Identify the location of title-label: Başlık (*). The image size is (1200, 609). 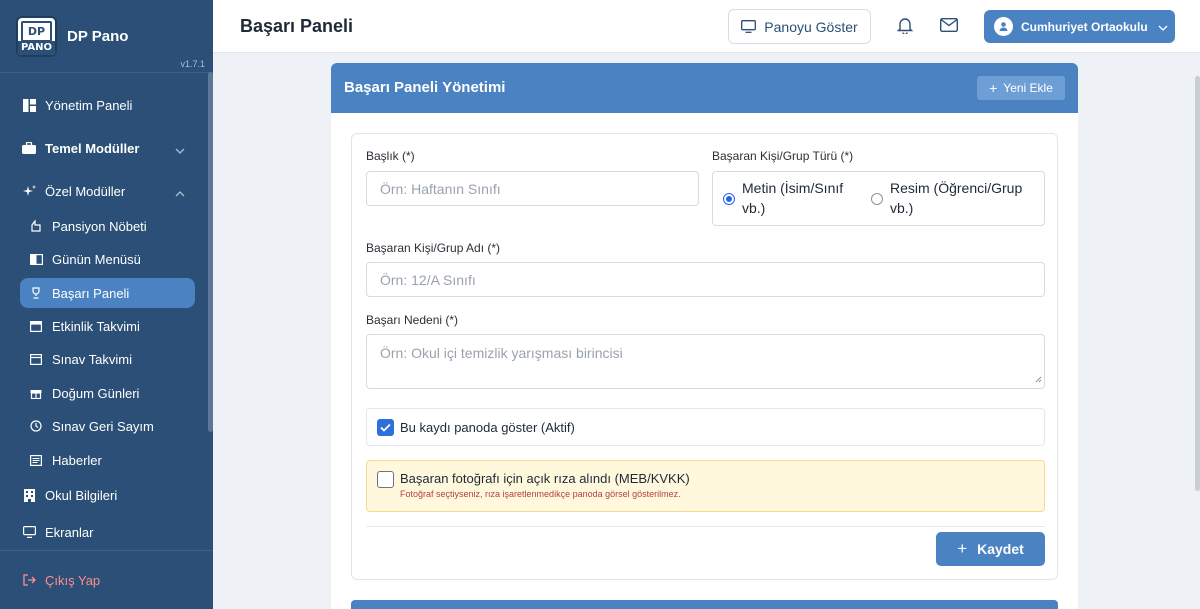
(390, 156).